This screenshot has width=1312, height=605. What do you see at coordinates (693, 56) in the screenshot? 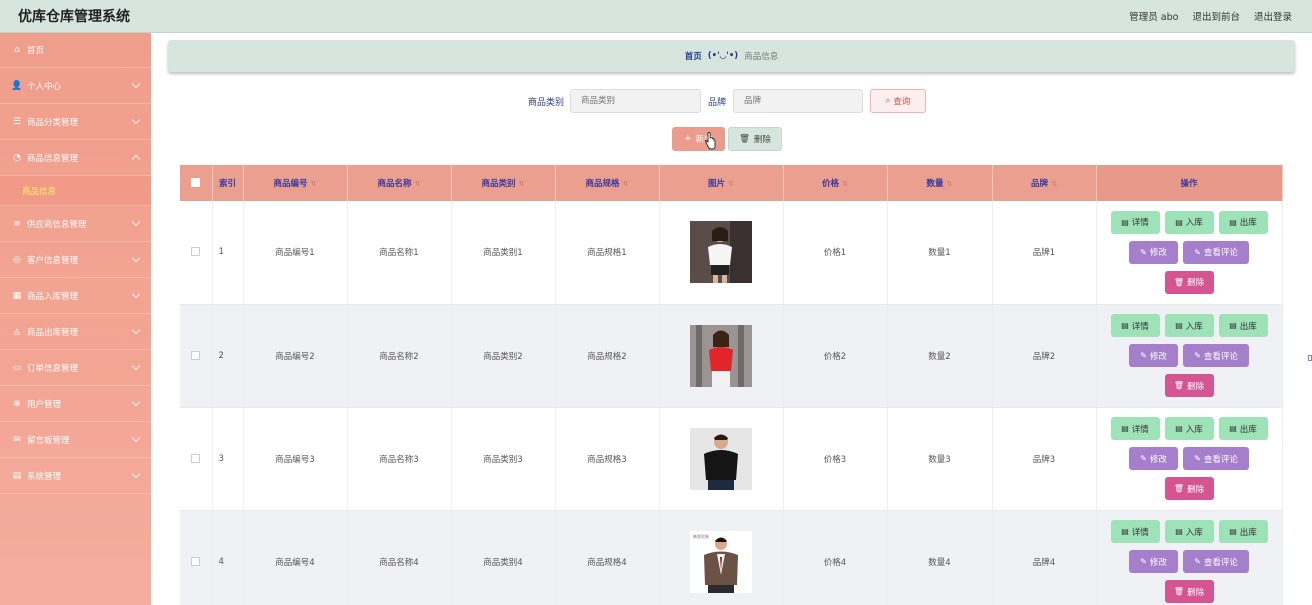
I see `breadcrumb-home: 首页` at bounding box center [693, 56].